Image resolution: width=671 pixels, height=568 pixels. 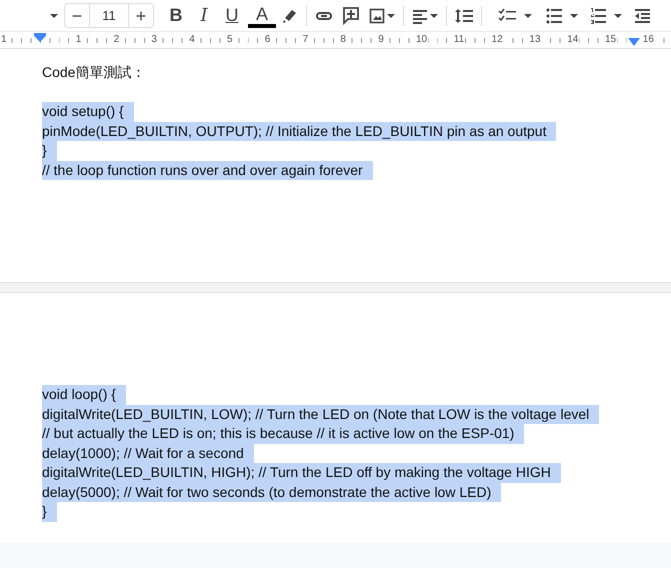 I want to click on comment-add-icon, so click(x=351, y=15).